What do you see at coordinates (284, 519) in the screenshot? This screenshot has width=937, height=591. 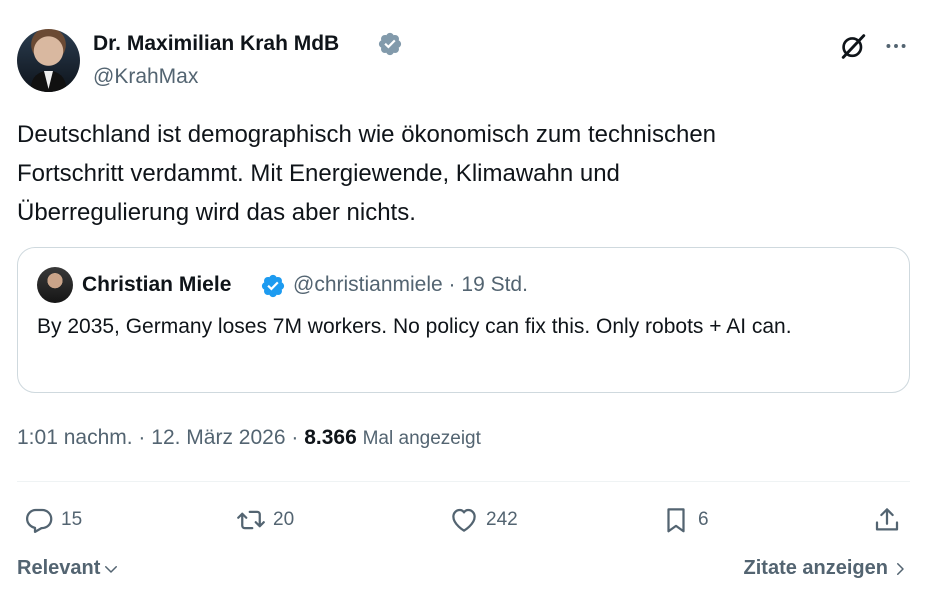 I see `repost-count: 20` at bounding box center [284, 519].